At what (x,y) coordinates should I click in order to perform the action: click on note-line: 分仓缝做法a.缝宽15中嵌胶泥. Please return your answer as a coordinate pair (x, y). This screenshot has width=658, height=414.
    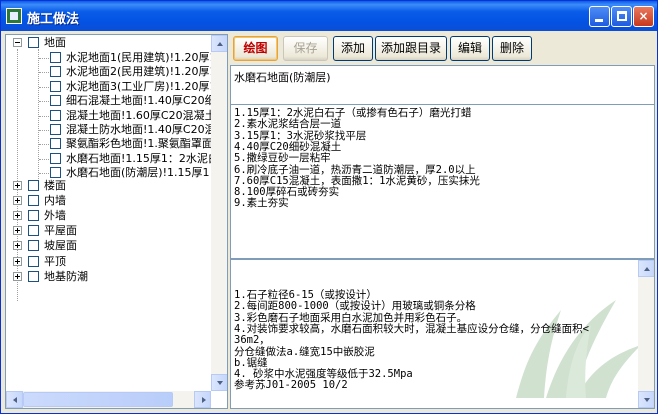
    Looking at the image, I should click on (304, 351).